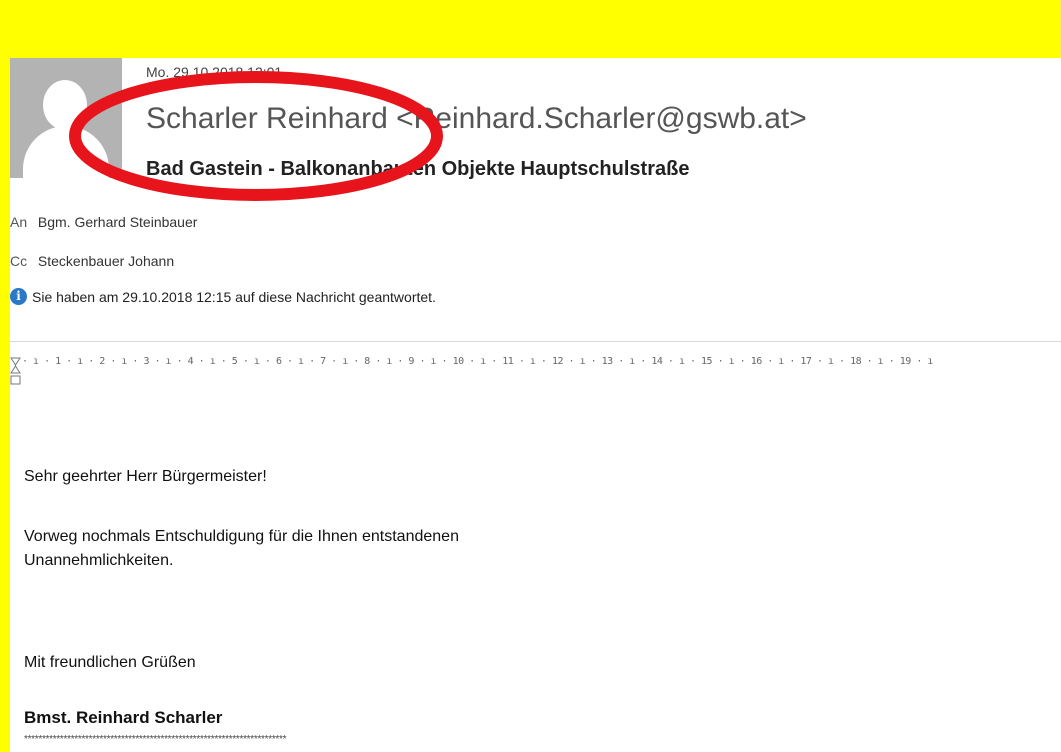 Image resolution: width=1061 pixels, height=752 pixels. Describe the element at coordinates (19, 261) in the screenshot. I see `cc-label: Cc` at that location.